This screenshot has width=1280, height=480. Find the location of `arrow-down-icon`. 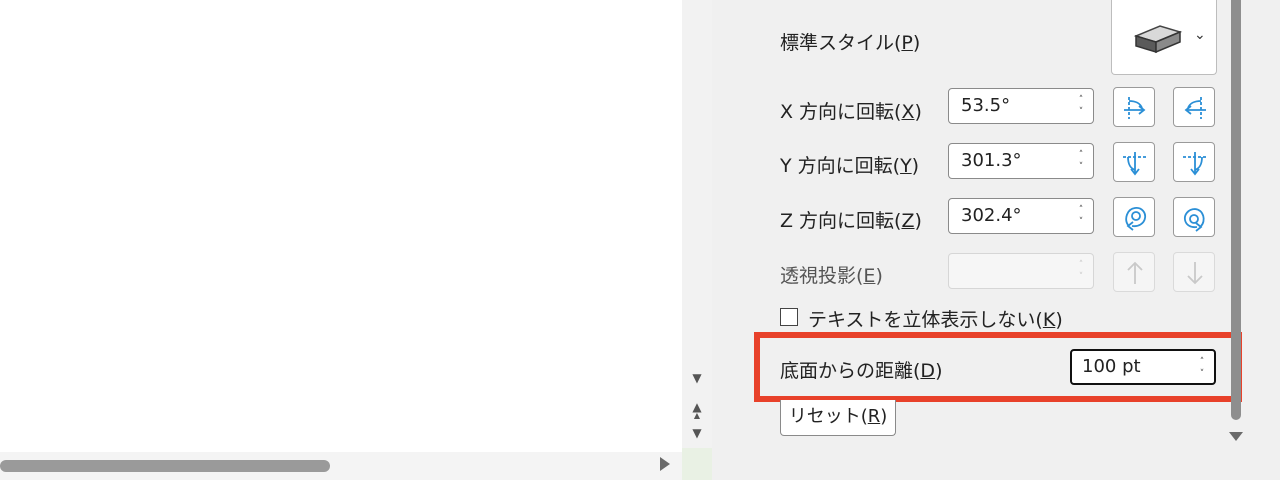

arrow-down-icon is located at coordinates (1195, 273).